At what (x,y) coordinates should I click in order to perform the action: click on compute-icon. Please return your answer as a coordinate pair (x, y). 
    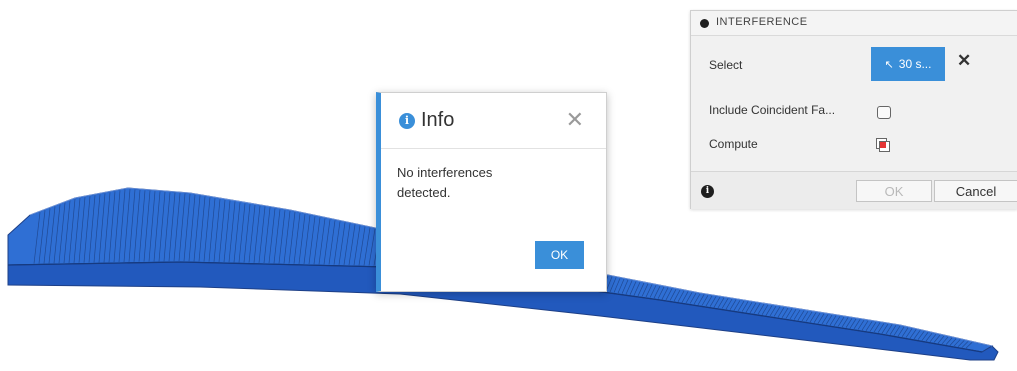
    Looking at the image, I should click on (883, 145).